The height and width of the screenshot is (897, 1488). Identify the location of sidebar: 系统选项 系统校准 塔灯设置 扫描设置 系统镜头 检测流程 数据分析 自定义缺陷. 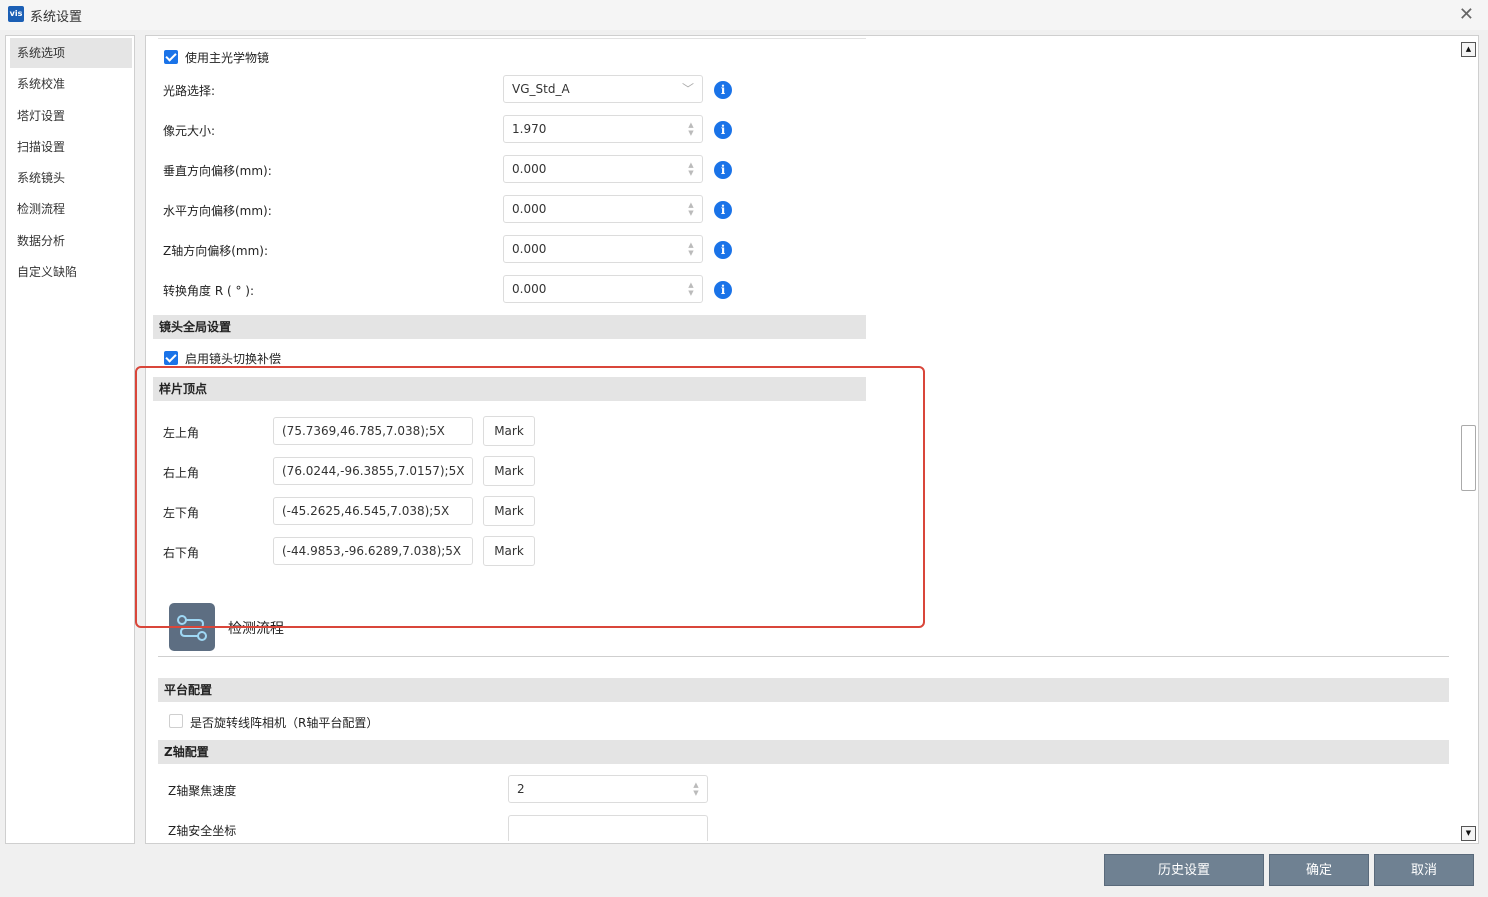
(70, 439).